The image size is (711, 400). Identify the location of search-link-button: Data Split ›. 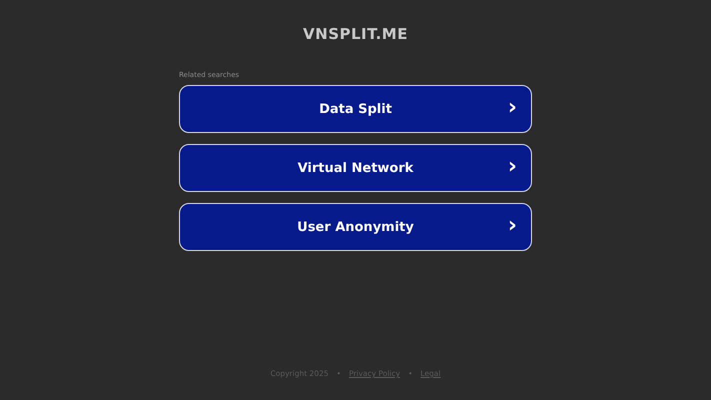
(355, 109).